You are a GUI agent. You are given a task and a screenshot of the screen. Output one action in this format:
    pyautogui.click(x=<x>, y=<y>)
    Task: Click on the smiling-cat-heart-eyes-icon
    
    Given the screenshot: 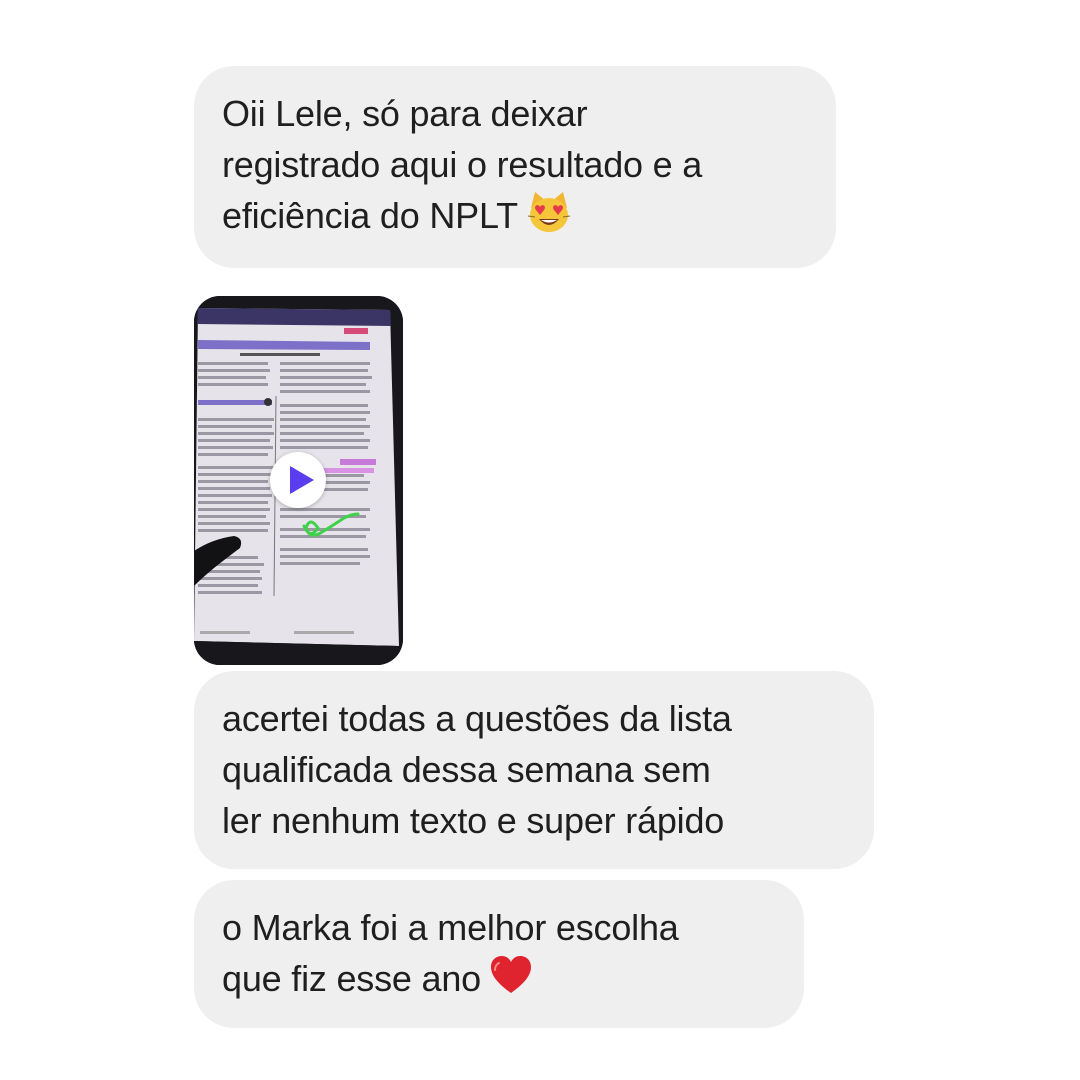 What is the action you would take?
    pyautogui.click(x=549, y=218)
    